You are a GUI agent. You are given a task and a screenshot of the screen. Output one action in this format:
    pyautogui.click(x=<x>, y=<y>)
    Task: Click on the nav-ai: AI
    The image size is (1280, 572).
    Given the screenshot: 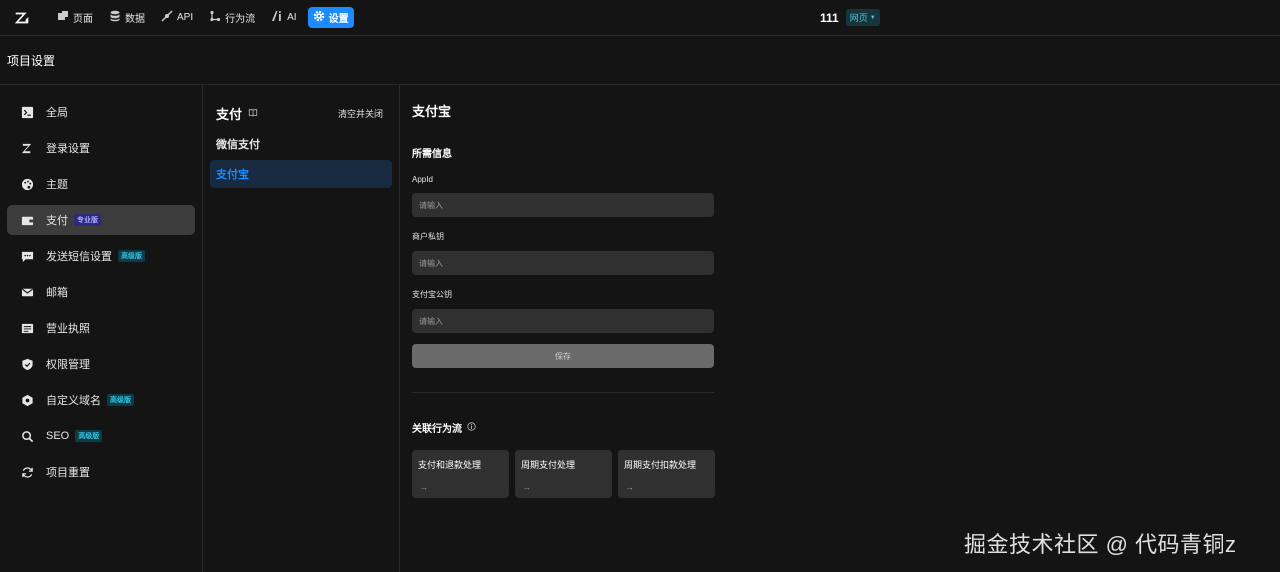 What is the action you would take?
    pyautogui.click(x=283, y=17)
    